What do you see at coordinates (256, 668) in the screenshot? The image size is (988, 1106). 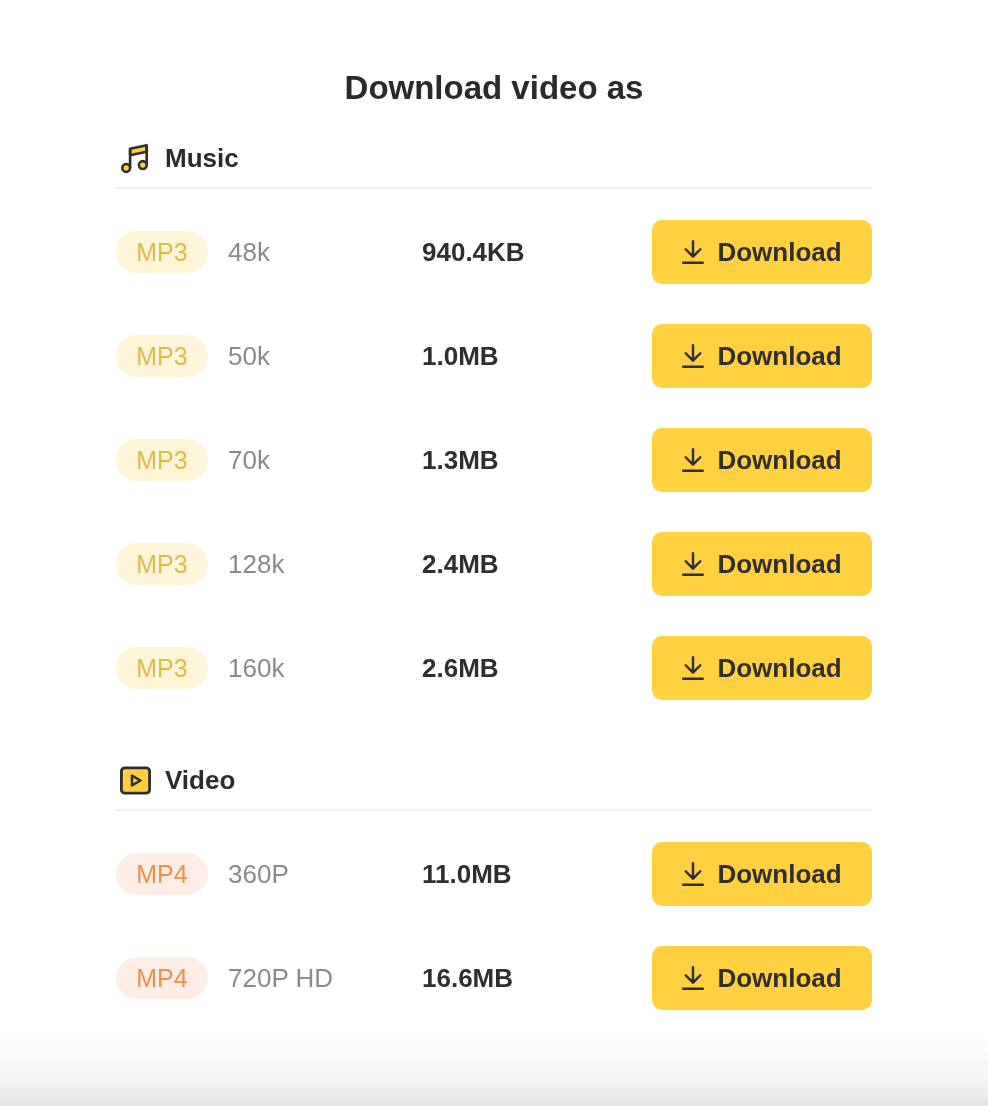 I see `quality-label: 160k` at bounding box center [256, 668].